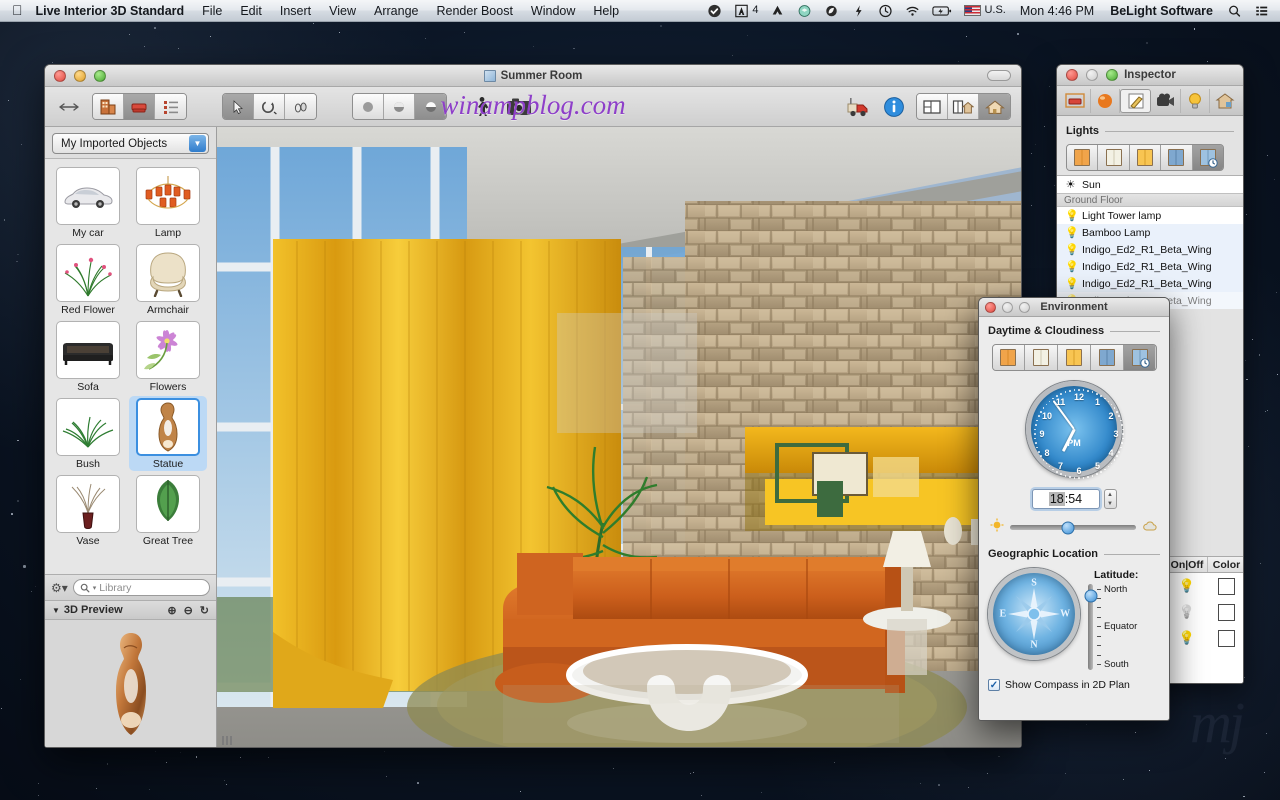  What do you see at coordinates (804, 11) in the screenshot?
I see `dropbox-icon` at bounding box center [804, 11].